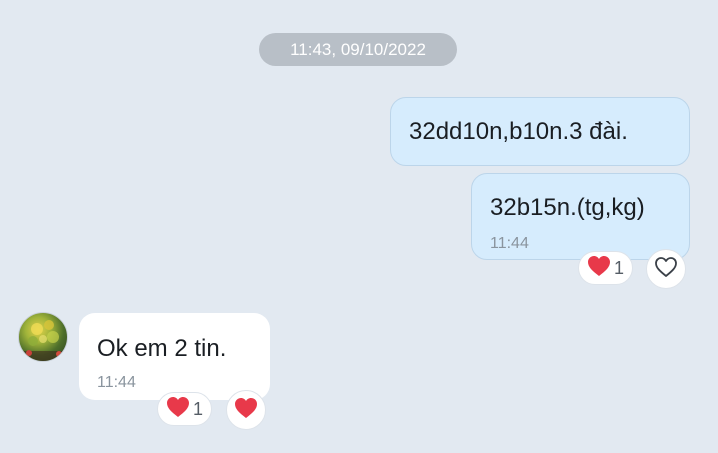  Describe the element at coordinates (567, 207) in the screenshot. I see `message-text: 32b15n.(tg,kg)` at that location.